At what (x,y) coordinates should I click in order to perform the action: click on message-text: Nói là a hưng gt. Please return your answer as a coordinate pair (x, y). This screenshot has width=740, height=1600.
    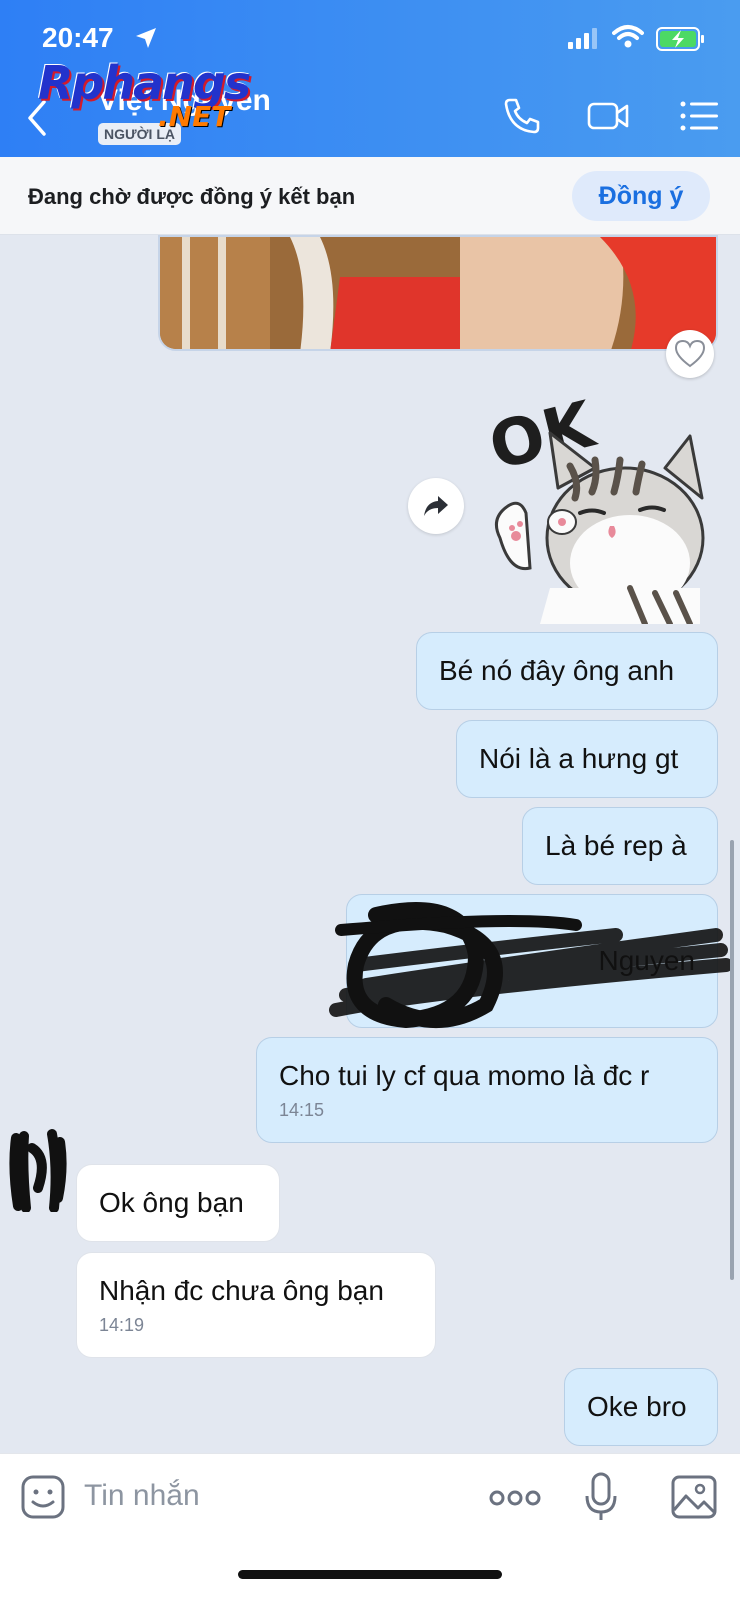
    Looking at the image, I should click on (579, 758).